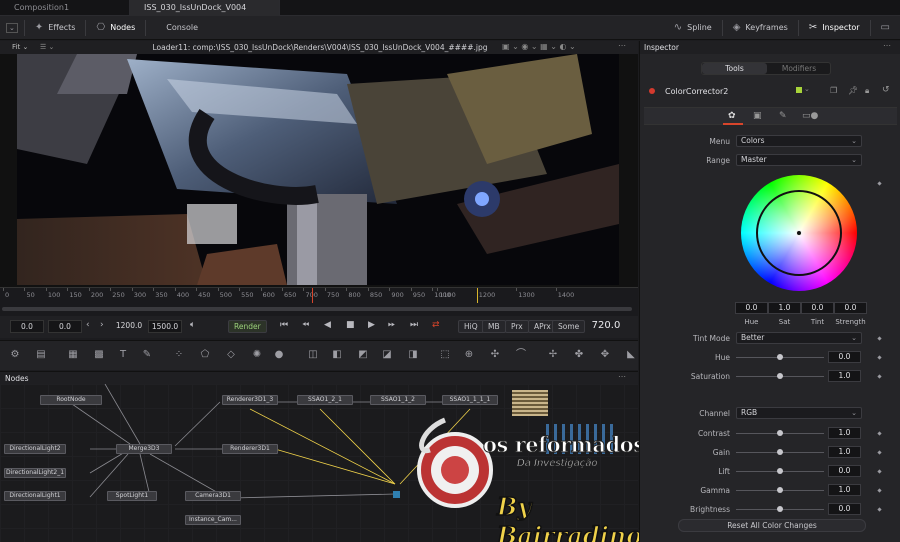  What do you see at coordinates (844, 357) in the screenshot?
I see `hue-field: 0.0` at bounding box center [844, 357].